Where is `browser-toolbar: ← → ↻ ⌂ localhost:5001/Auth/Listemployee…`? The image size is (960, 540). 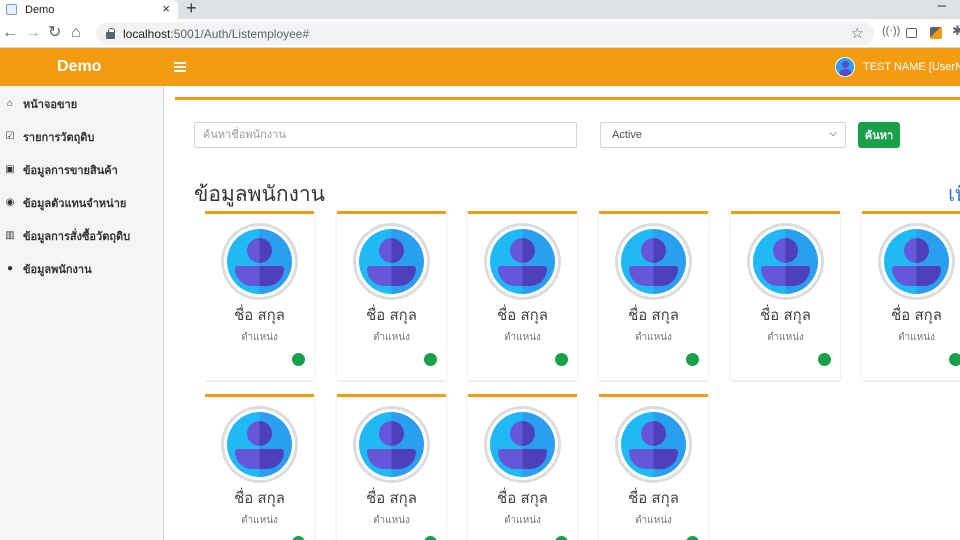 browser-toolbar: ← → ↻ ⌂ localhost:5001/Auth/Listemployee… is located at coordinates (480, 33).